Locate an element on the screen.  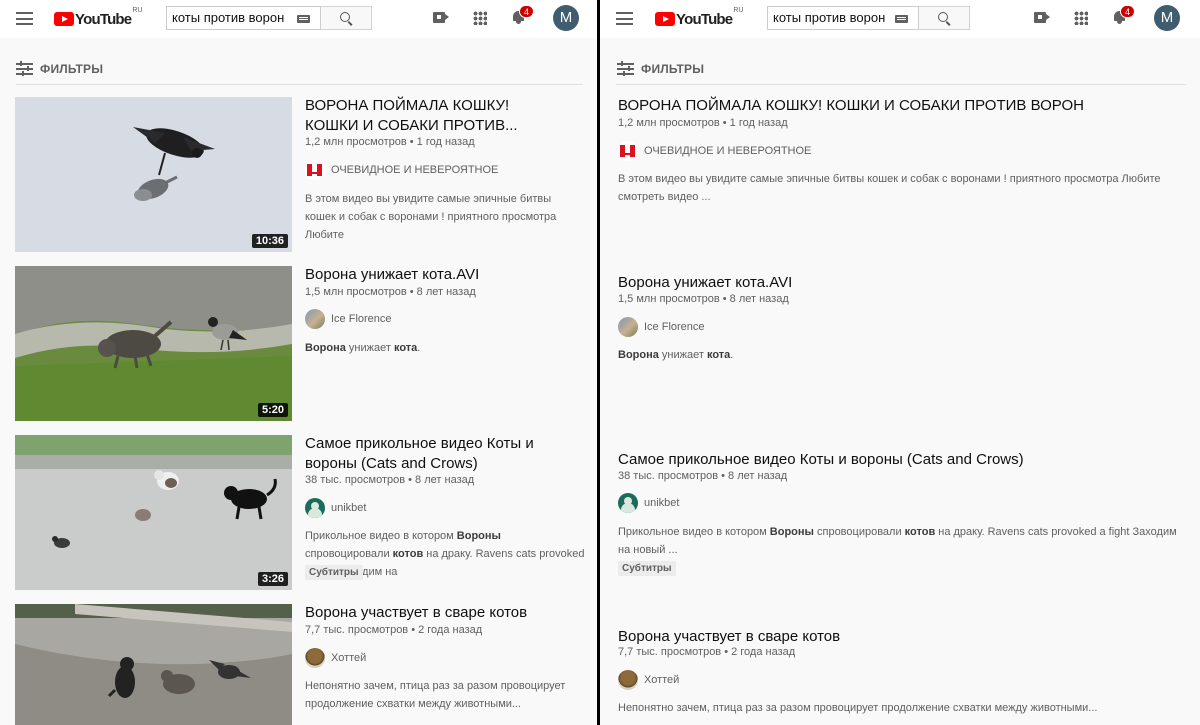
video-duration: 10:36 is located at coordinates (269, 241).